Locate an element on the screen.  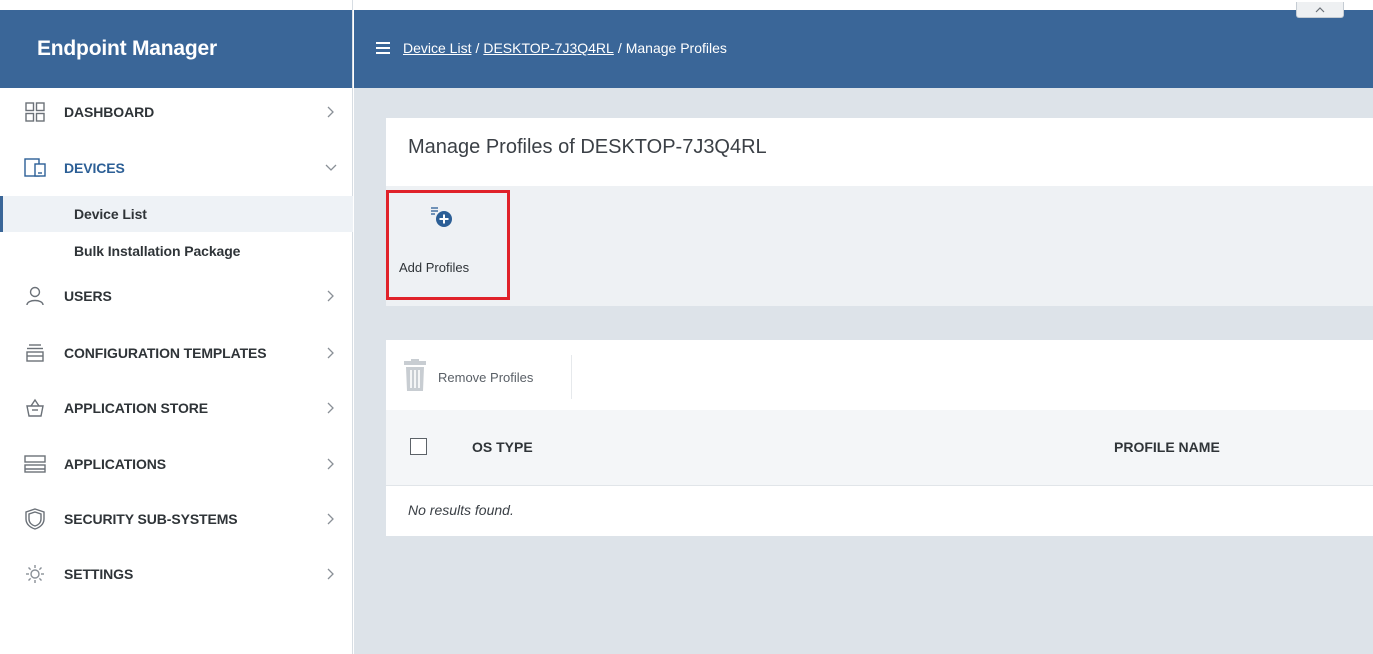
hamburger-menu-icon is located at coordinates (383, 48).